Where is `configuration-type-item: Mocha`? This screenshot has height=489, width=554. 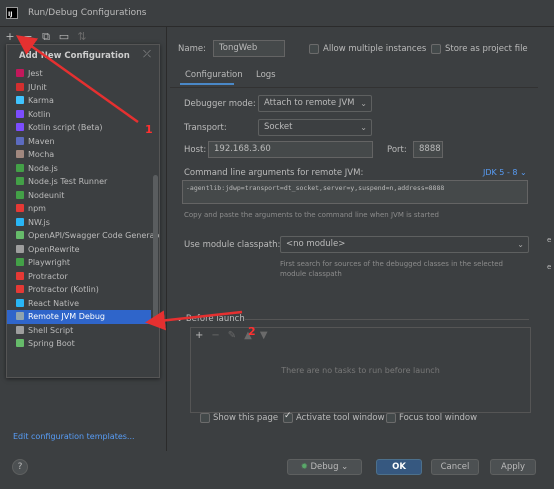
configuration-type-item: Mocha is located at coordinates (79, 155).